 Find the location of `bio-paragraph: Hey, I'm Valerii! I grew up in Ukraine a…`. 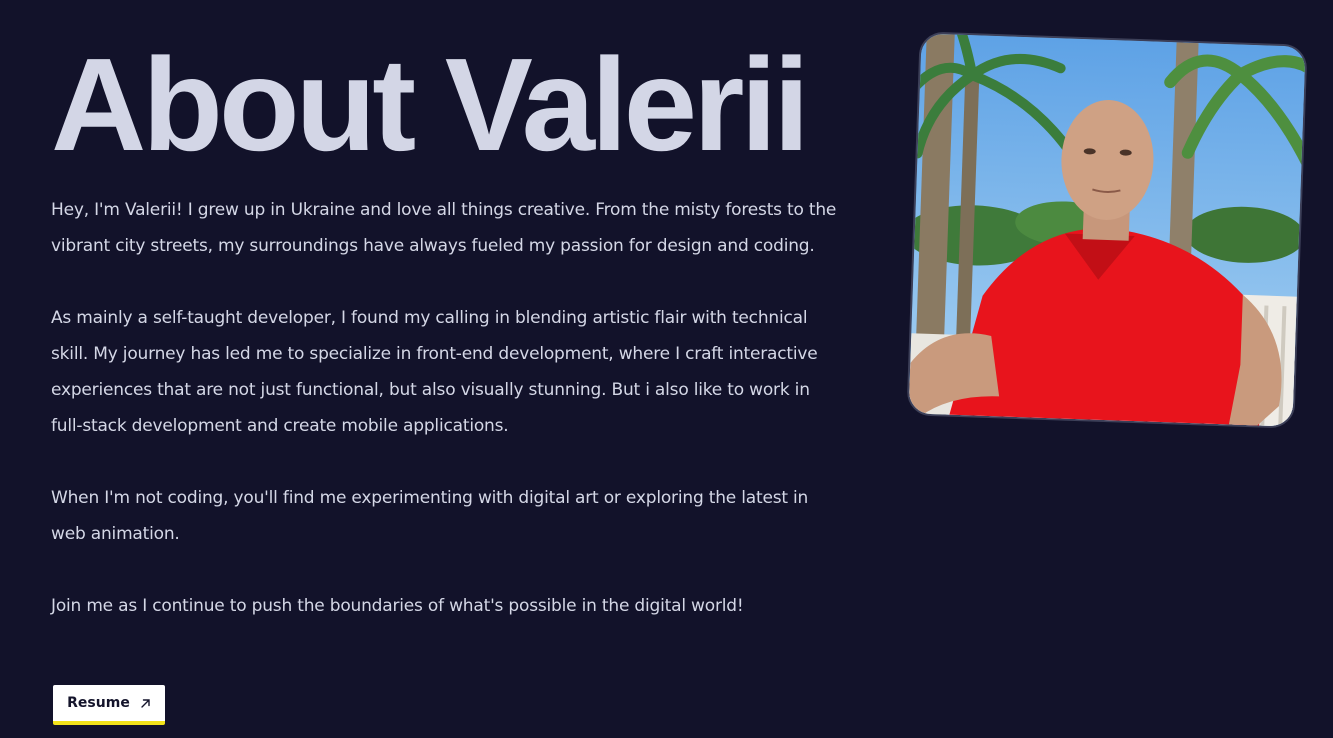

bio-paragraph: Hey, I'm Valerii! I grew up in Ukraine a… is located at coordinates (444, 228).